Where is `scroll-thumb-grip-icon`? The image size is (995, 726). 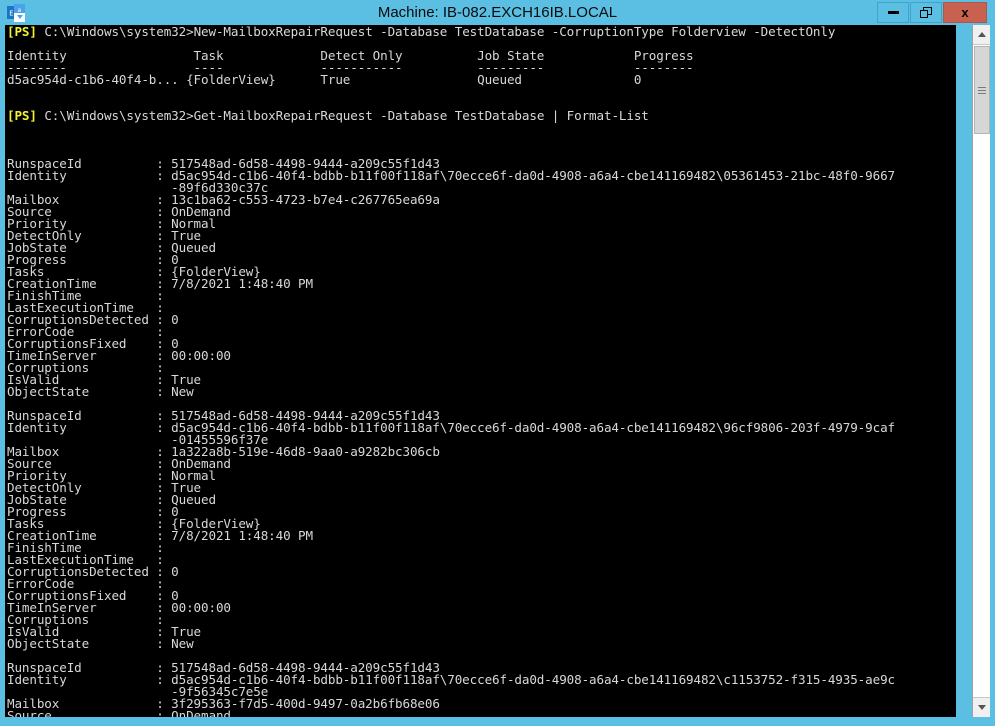
scroll-thumb-grip-icon is located at coordinates (982, 90).